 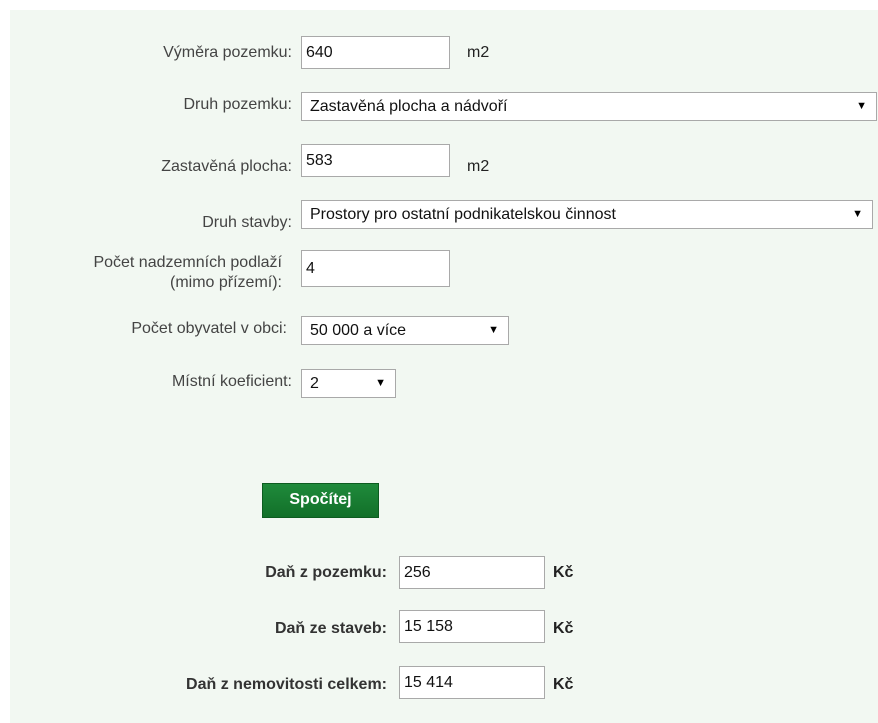 I want to click on podlazi-label-line1: Počet nadzemních podlaží, so click(x=187, y=262).